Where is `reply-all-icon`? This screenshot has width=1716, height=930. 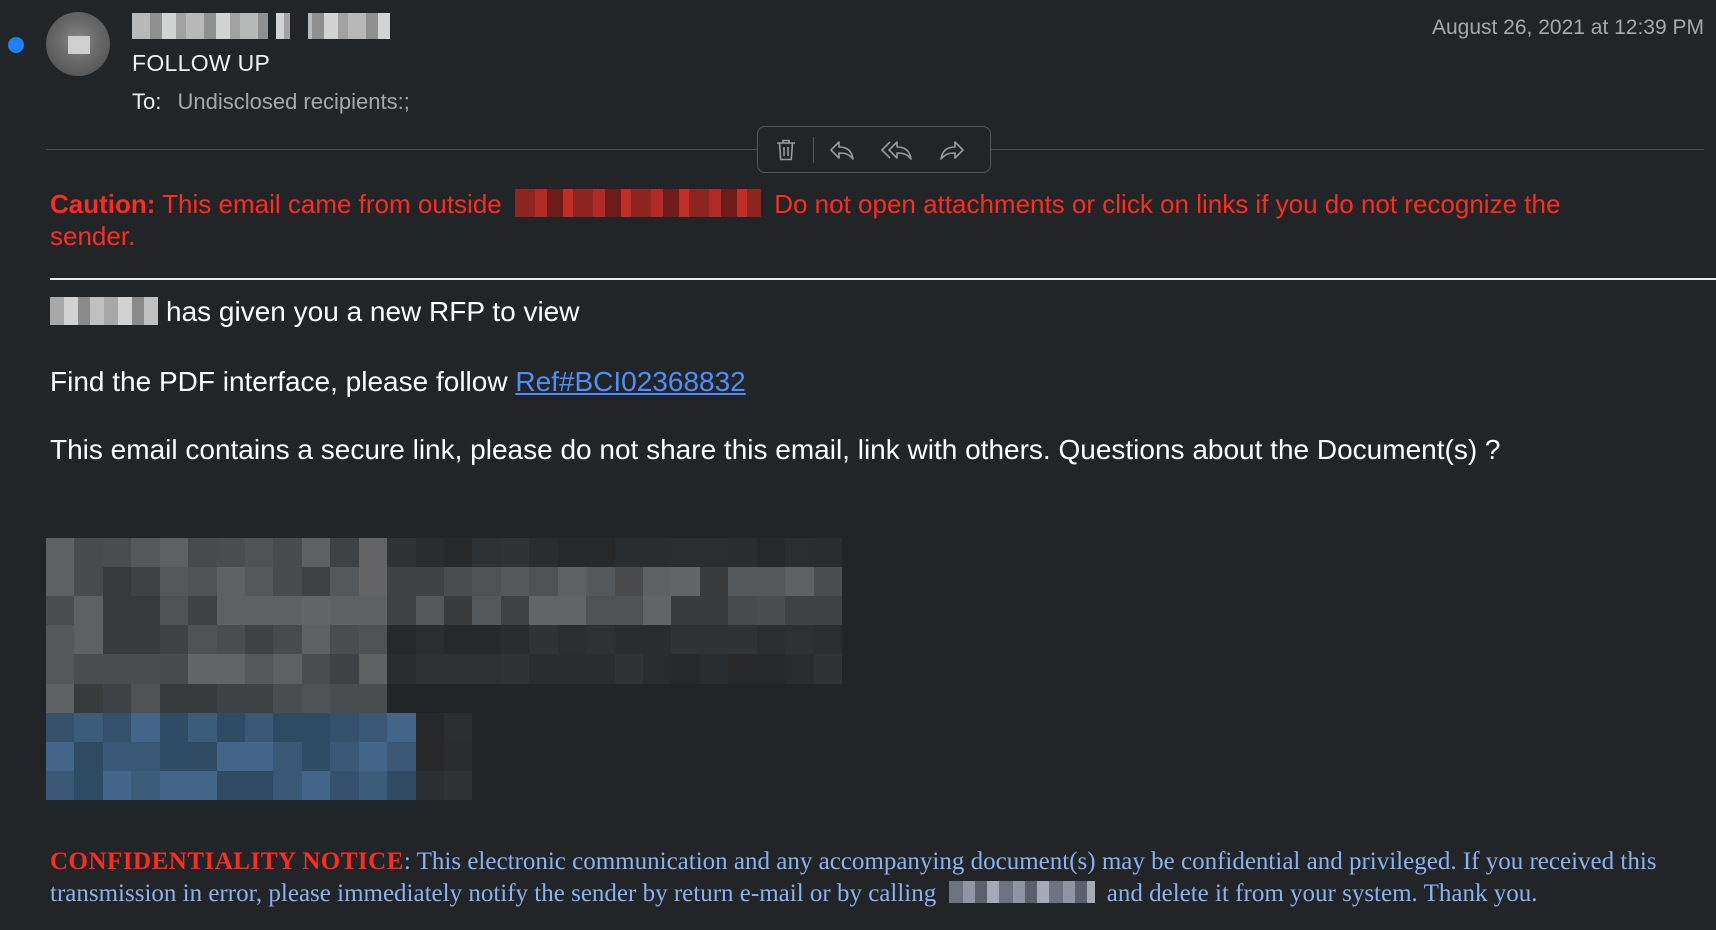 reply-all-icon is located at coordinates (896, 150).